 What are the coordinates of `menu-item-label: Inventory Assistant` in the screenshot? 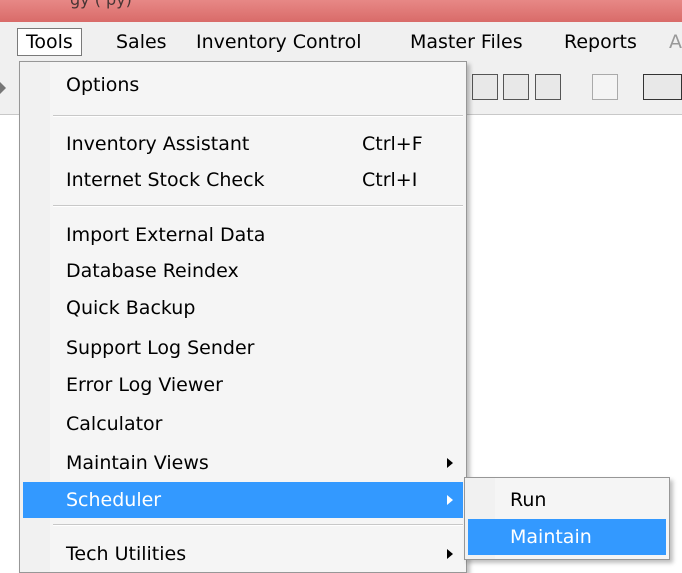 It's located at (158, 144).